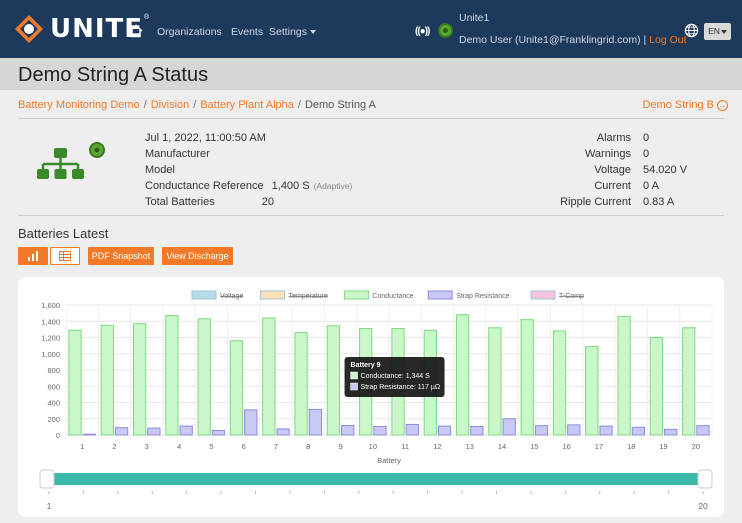  Describe the element at coordinates (147, 446) in the screenshot. I see `x-tick-label: 3` at that location.